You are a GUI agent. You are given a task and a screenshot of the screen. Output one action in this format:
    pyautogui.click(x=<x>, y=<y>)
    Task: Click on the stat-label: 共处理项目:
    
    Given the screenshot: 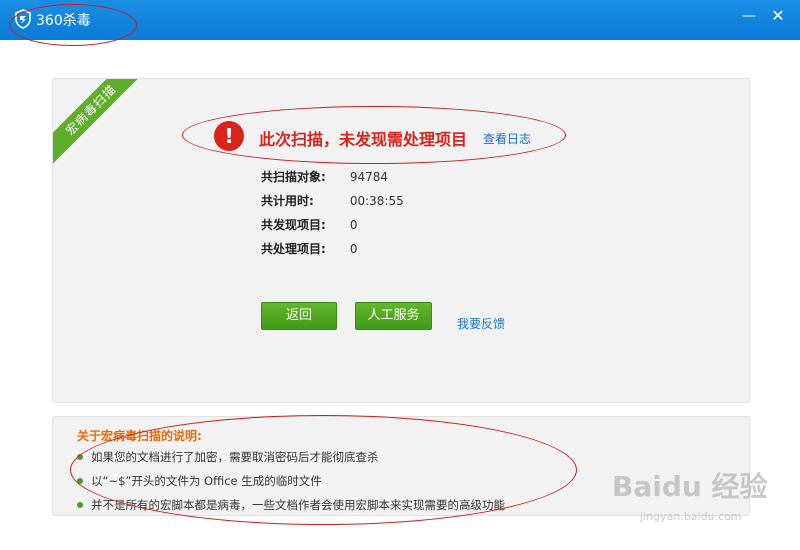 What is the action you would take?
    pyautogui.click(x=293, y=249)
    